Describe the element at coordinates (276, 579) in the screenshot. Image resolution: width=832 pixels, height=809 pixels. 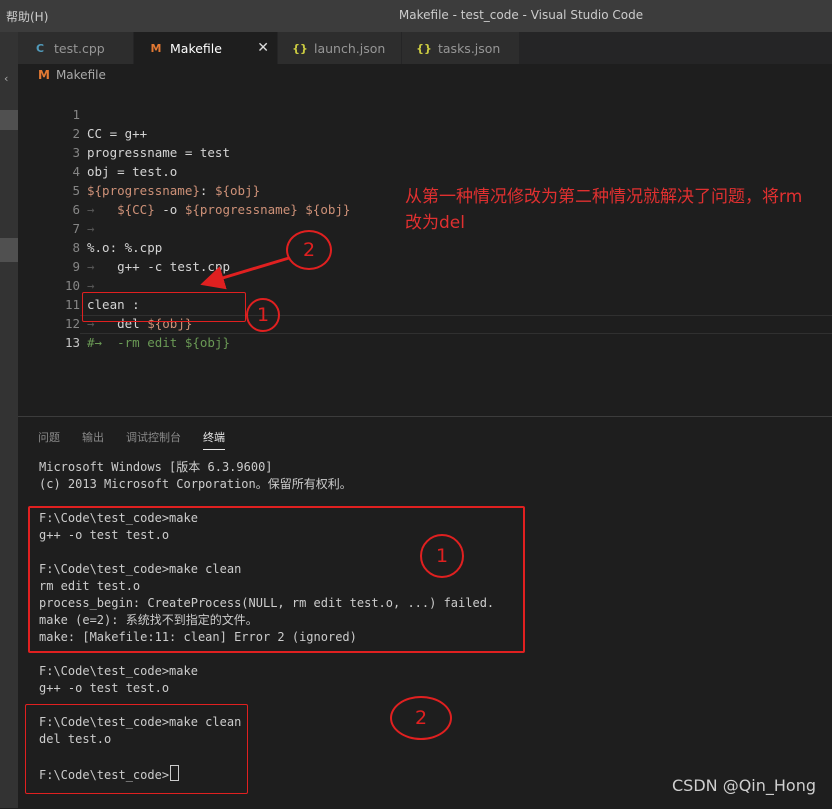
I see `annotation-box-case-one` at that location.